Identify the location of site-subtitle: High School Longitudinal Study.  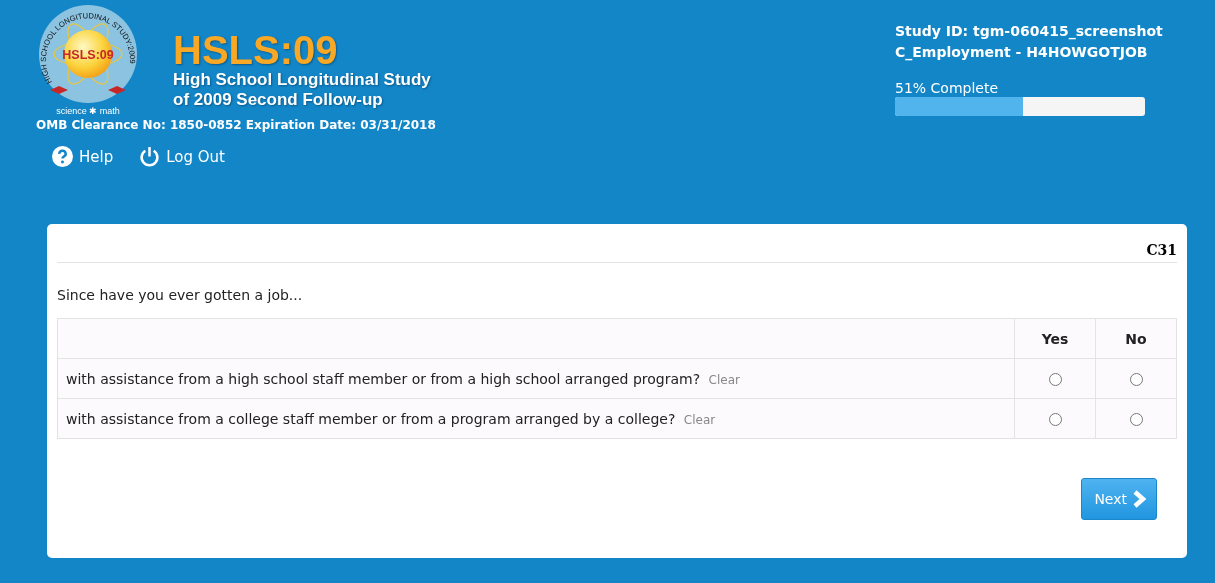
(302, 80).